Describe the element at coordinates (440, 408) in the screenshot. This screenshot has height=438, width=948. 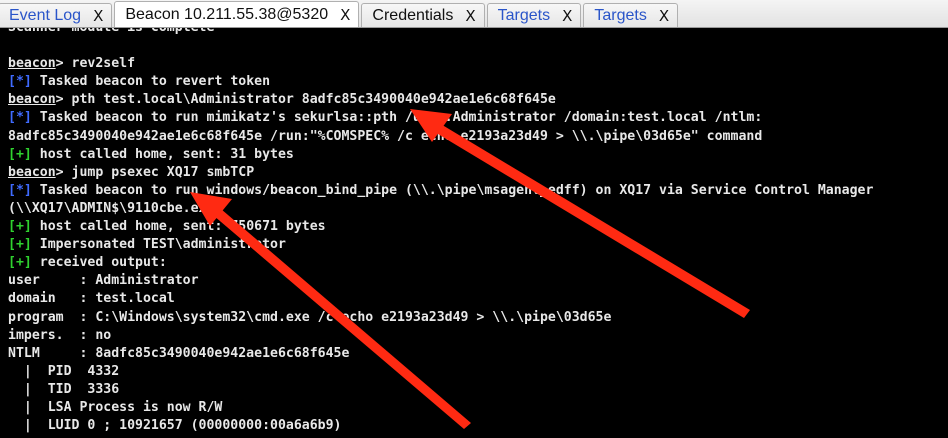
I see `console-line: | LSA Process is now R/W` at that location.